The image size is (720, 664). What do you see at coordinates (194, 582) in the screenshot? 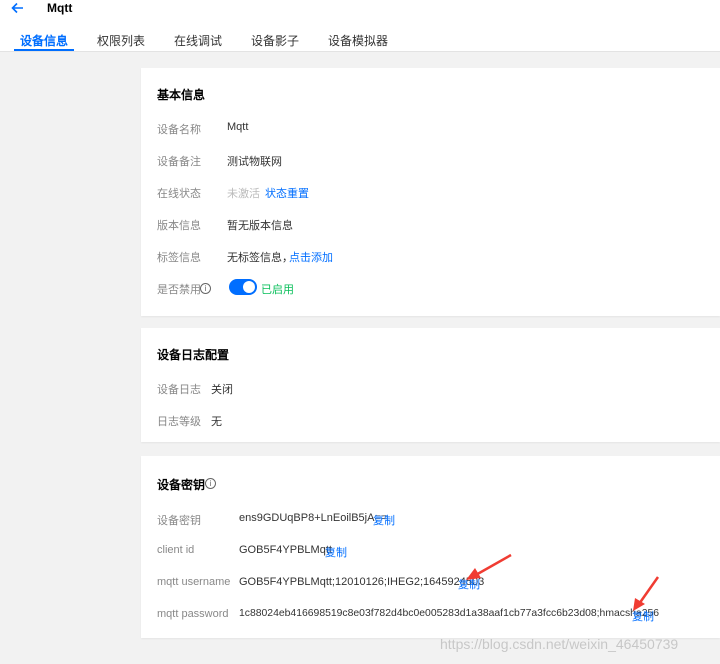
I see `mqtt-username-label: mqtt username` at bounding box center [194, 582].